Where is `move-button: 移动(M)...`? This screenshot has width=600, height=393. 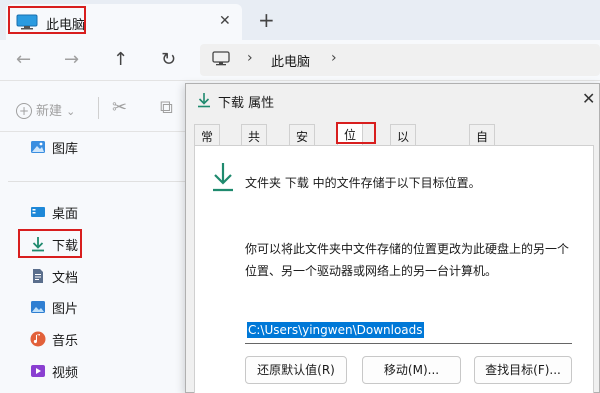 move-button: 移动(M)... is located at coordinates (411, 370).